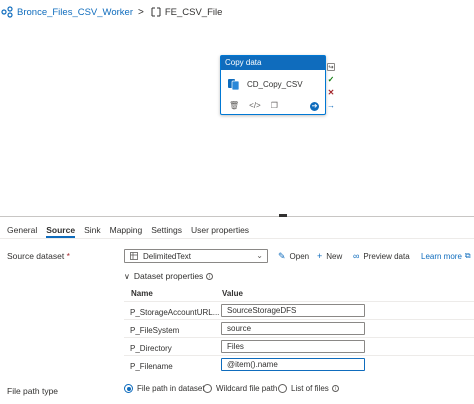 The width and height of the screenshot is (474, 404). I want to click on radio-label: Wildcard file path, so click(247, 388).